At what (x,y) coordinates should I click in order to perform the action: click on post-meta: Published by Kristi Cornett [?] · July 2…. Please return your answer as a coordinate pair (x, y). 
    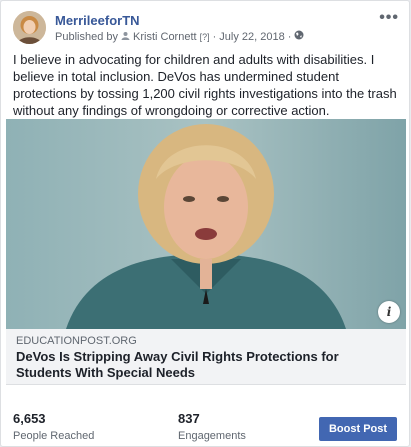
    Looking at the image, I should click on (179, 36).